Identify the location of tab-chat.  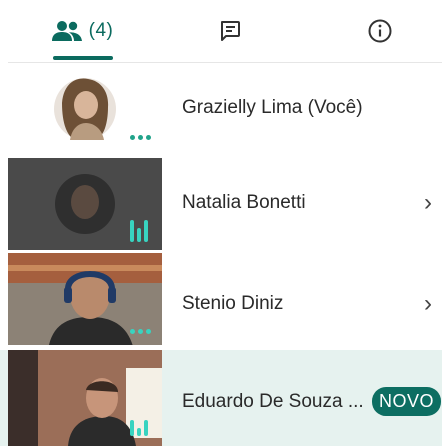
(230, 31).